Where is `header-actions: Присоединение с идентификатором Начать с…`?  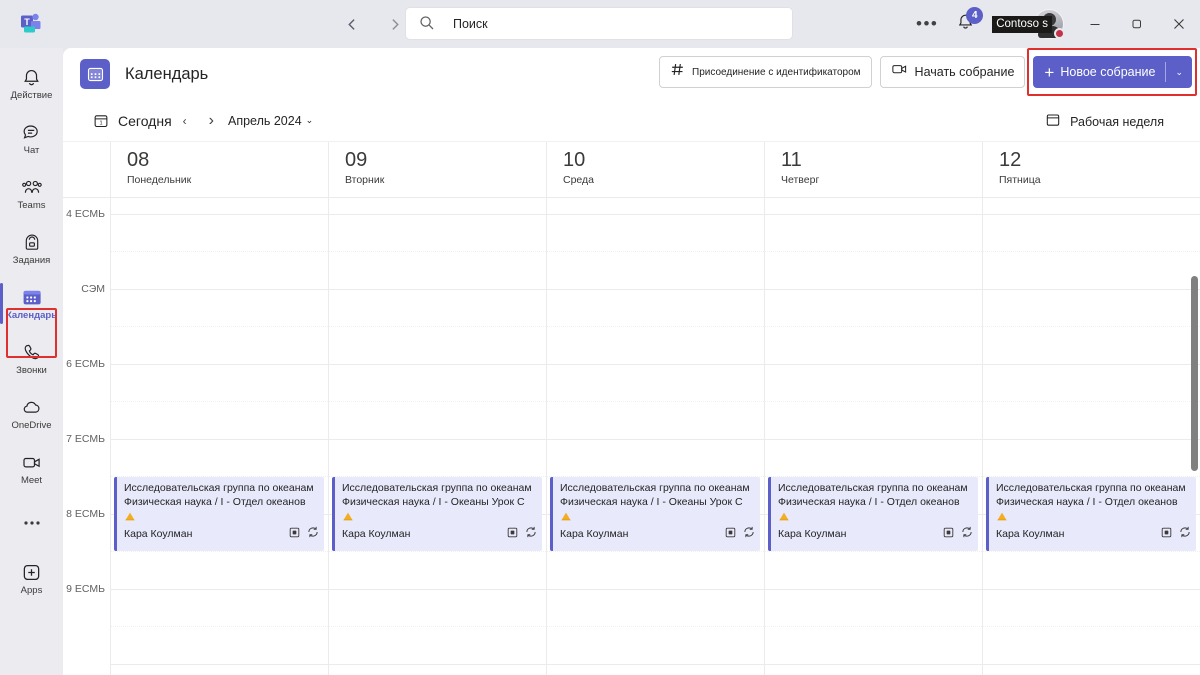
header-actions: Присоединение с идентификатором Начать с… is located at coordinates (928, 72).